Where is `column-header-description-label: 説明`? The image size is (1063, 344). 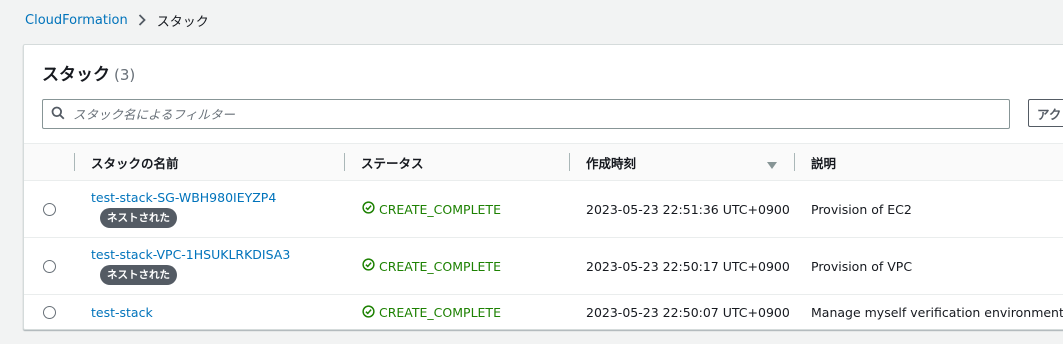 column-header-description-label: 説明 is located at coordinates (824, 163).